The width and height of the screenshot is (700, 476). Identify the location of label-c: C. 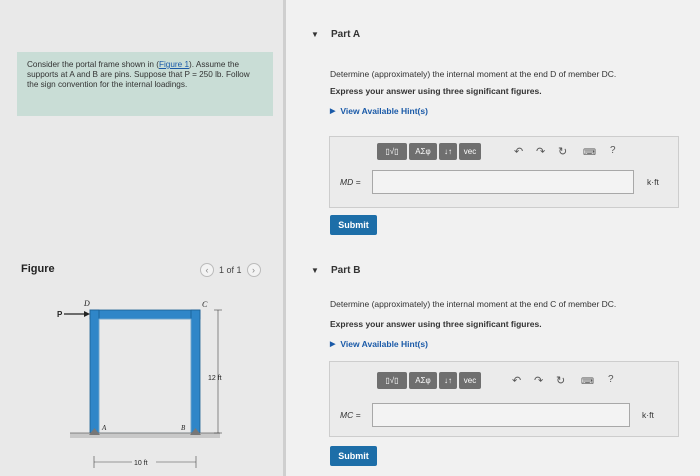
(205, 304).